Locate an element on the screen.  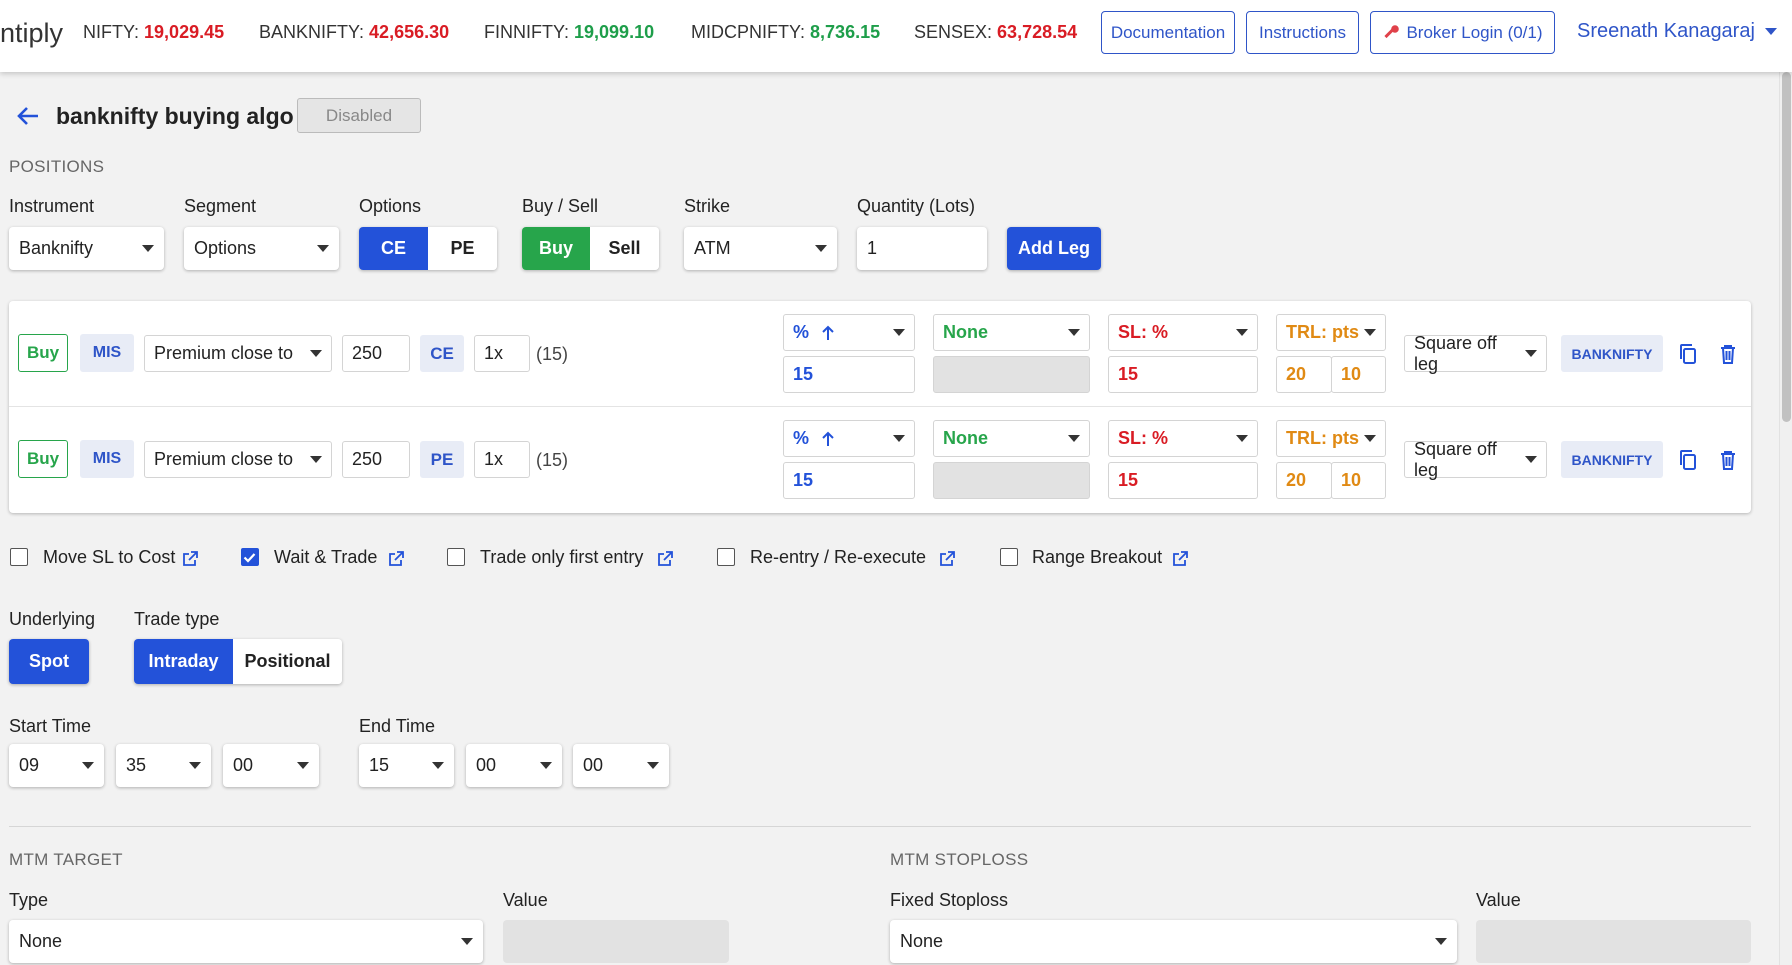
range-breakout-label: Range Breakout is located at coordinates (1097, 557).